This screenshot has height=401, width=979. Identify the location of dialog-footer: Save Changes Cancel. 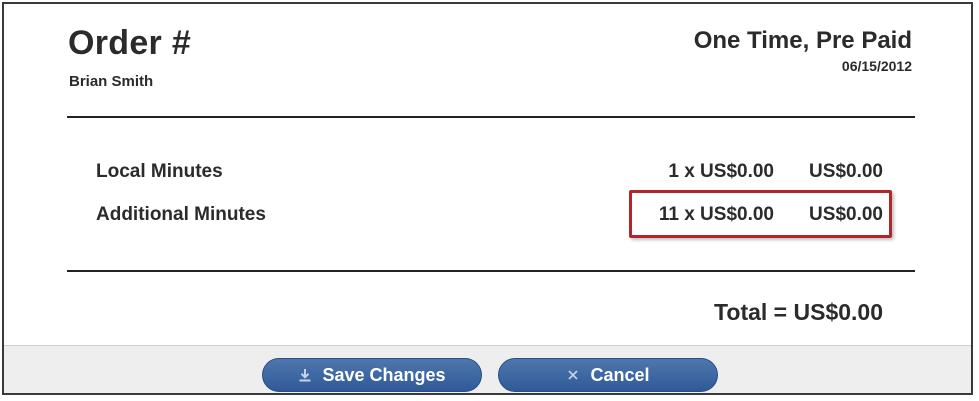
(487, 369).